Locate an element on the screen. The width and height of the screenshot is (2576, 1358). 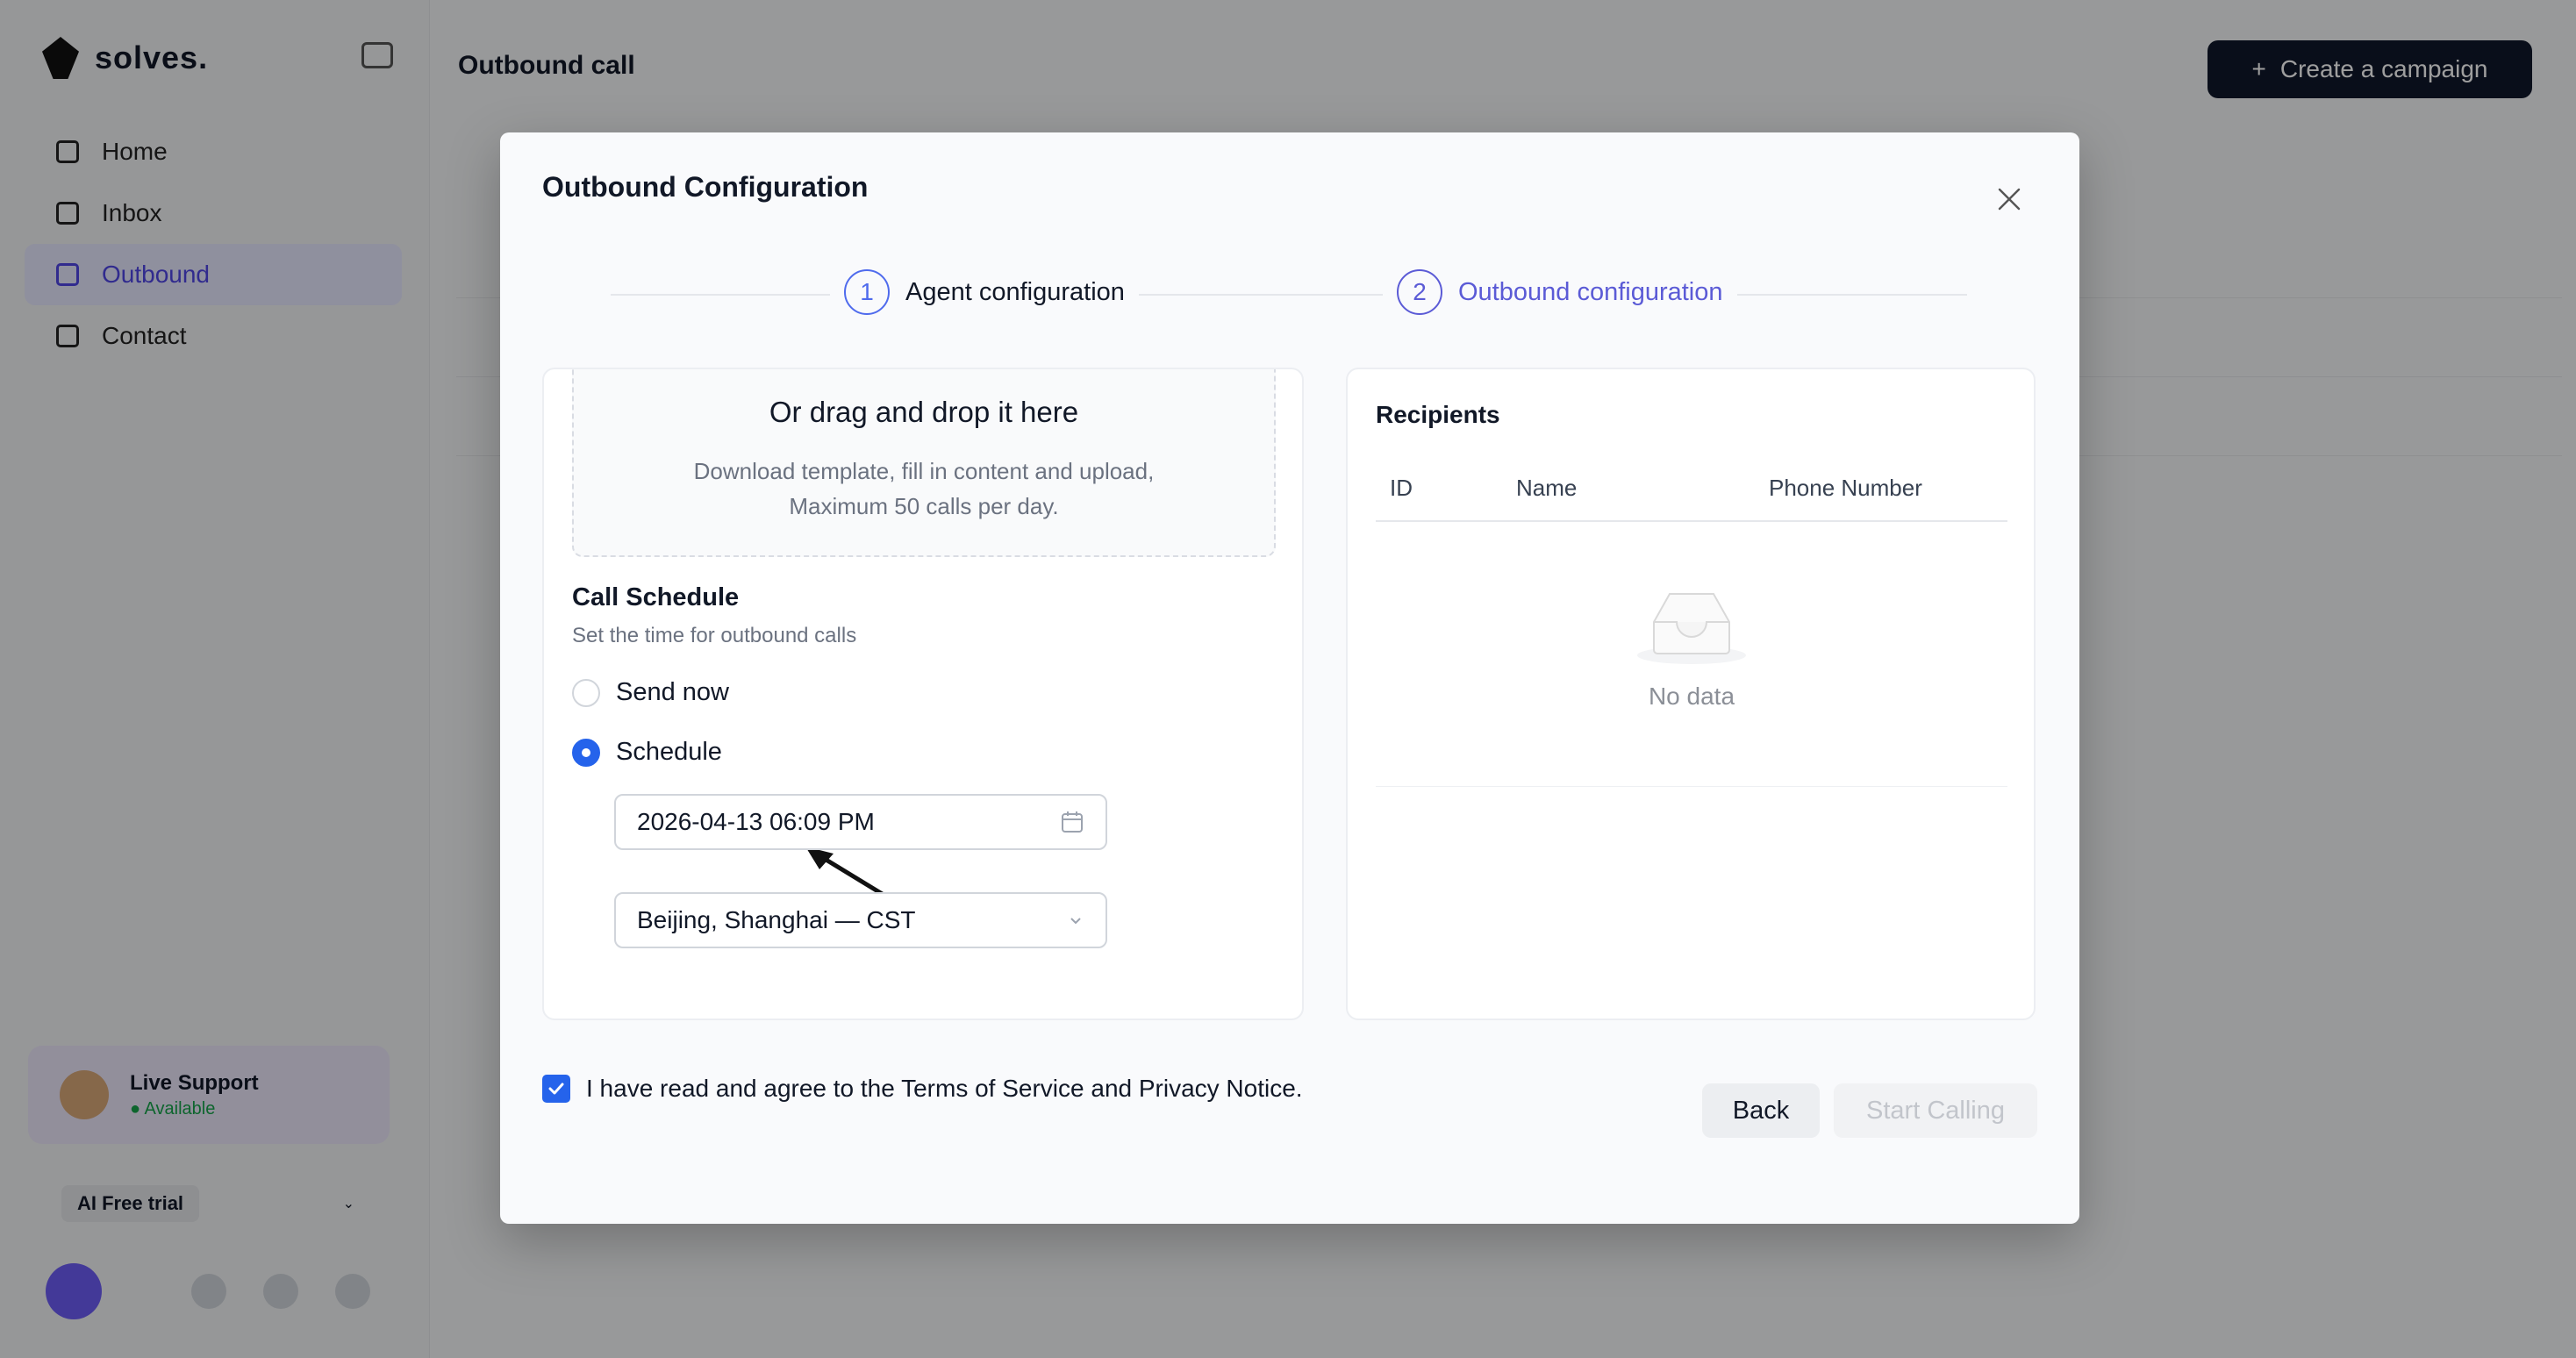
recipients-title: Recipients is located at coordinates (1438, 414).